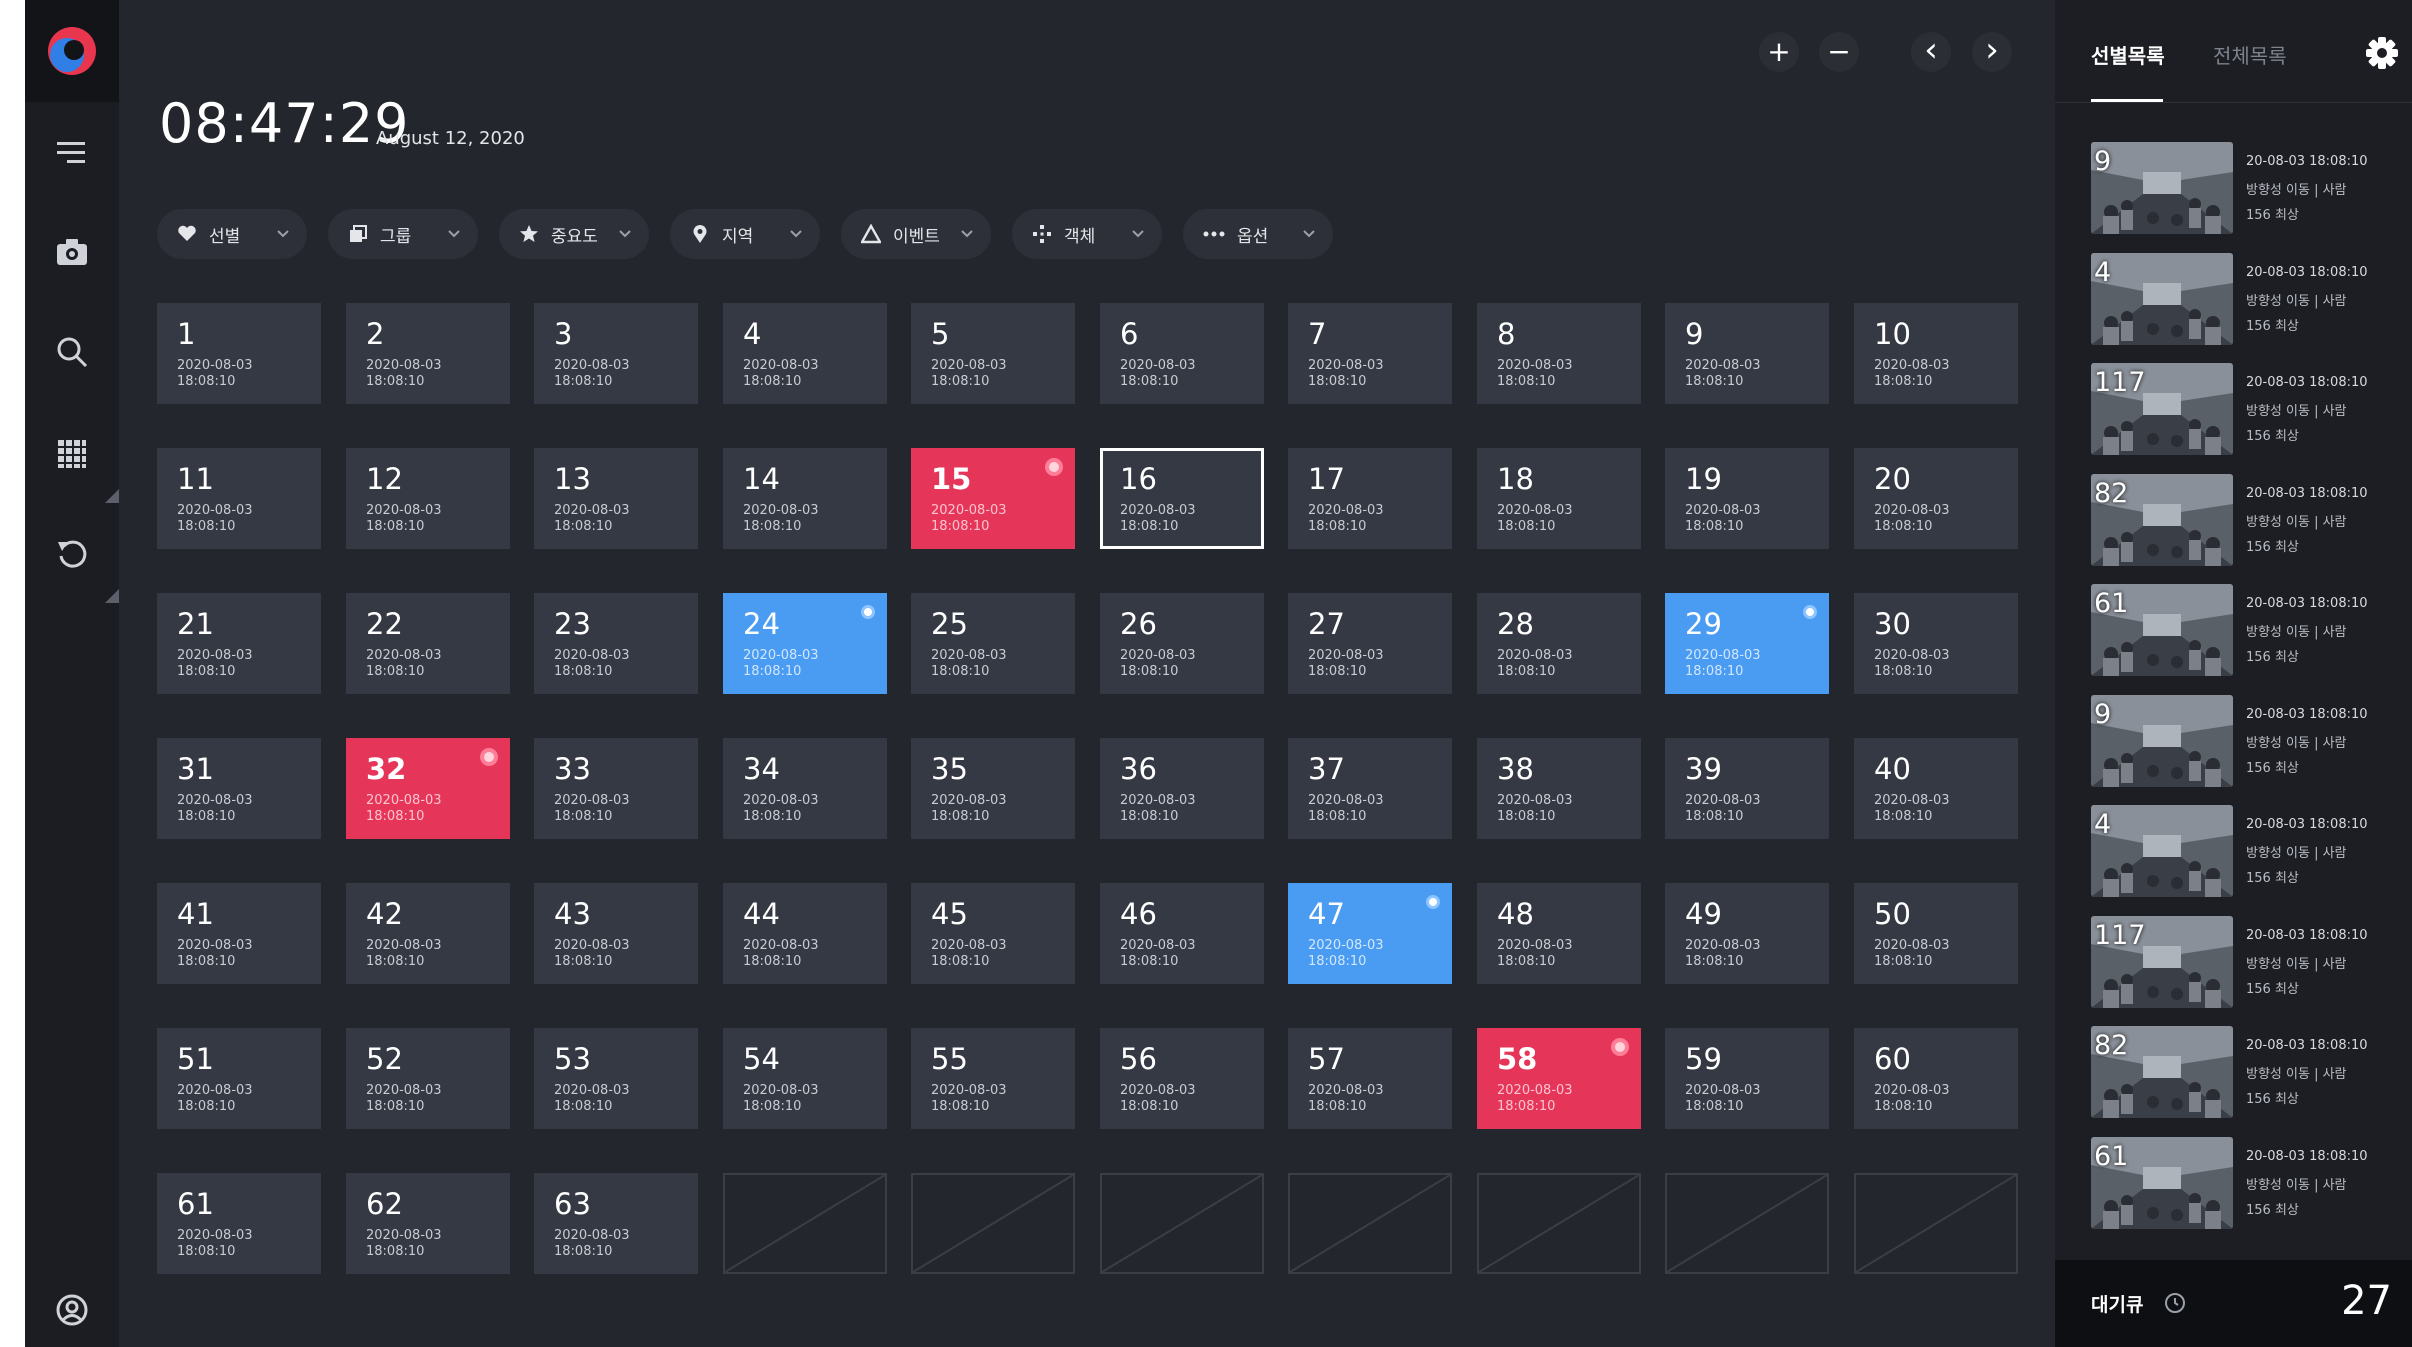  What do you see at coordinates (239, 1223) in the screenshot?
I see `event-cell: 61 2020-08-03 18:08:10` at bounding box center [239, 1223].